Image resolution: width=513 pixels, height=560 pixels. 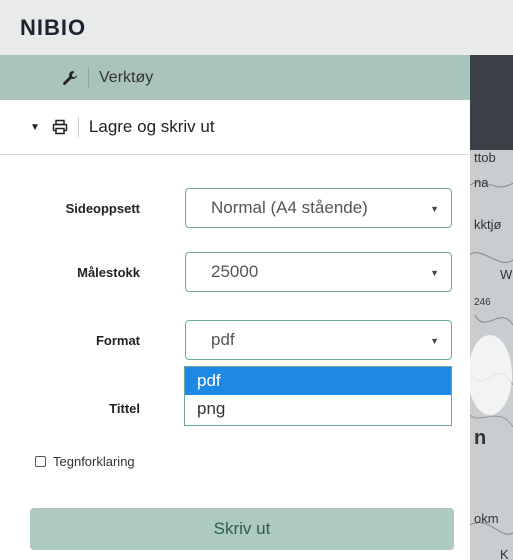 What do you see at coordinates (151, 126) in the screenshot?
I see `section-title: Lagre og skriv ut` at bounding box center [151, 126].